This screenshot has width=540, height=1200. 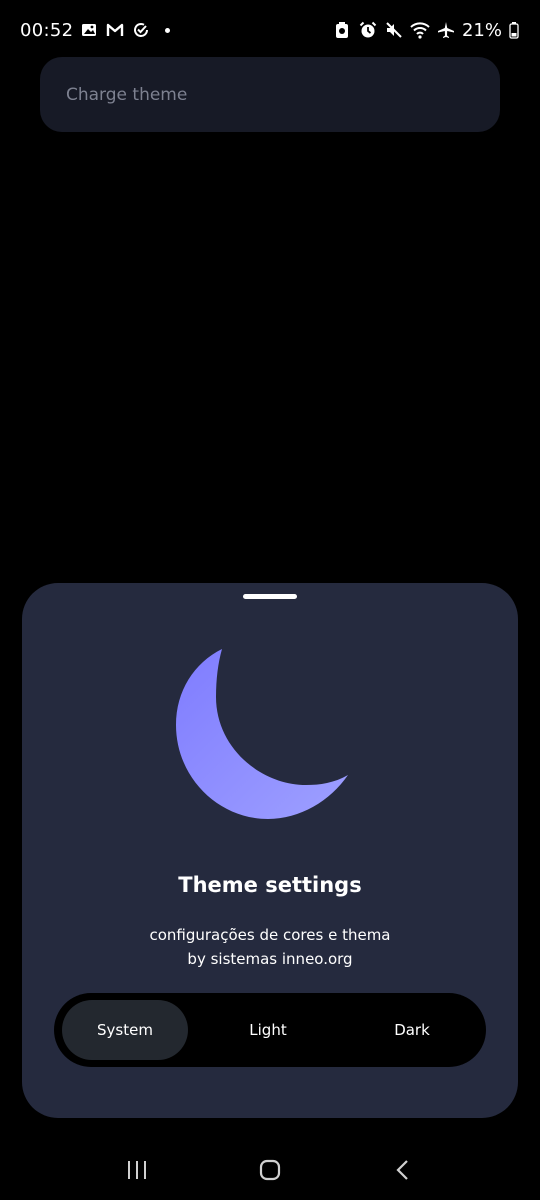 I want to click on theme-segmented-control: System Light Dark, so click(x=270, y=1030).